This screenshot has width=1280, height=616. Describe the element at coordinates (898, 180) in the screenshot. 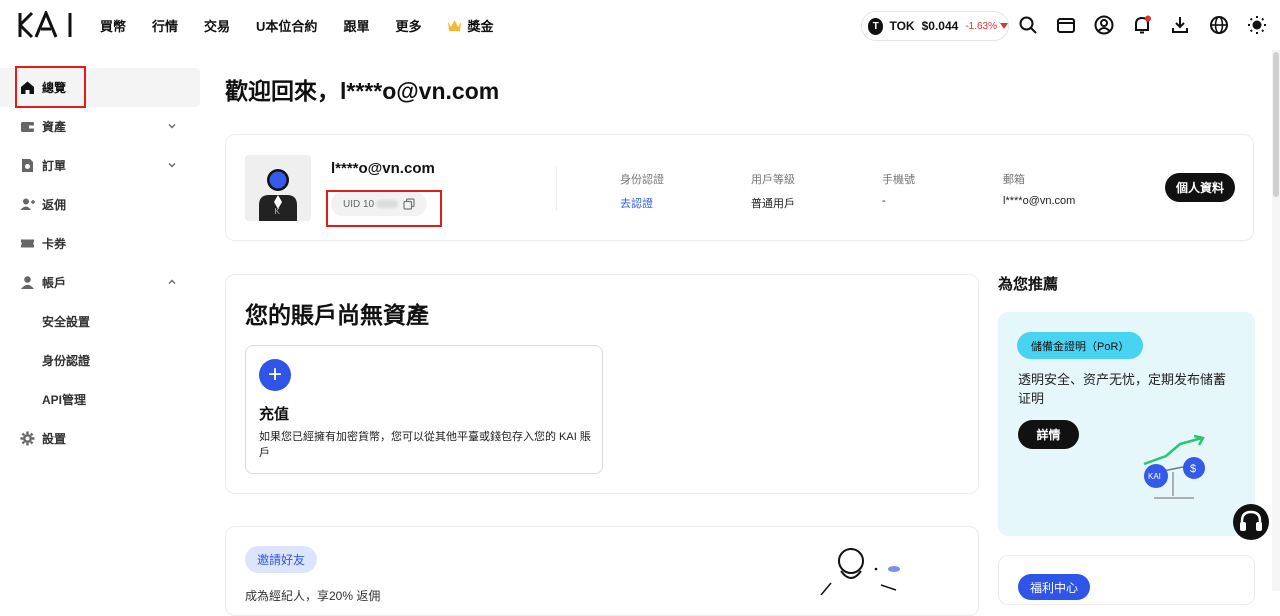

I see `info-label: 手機號` at that location.